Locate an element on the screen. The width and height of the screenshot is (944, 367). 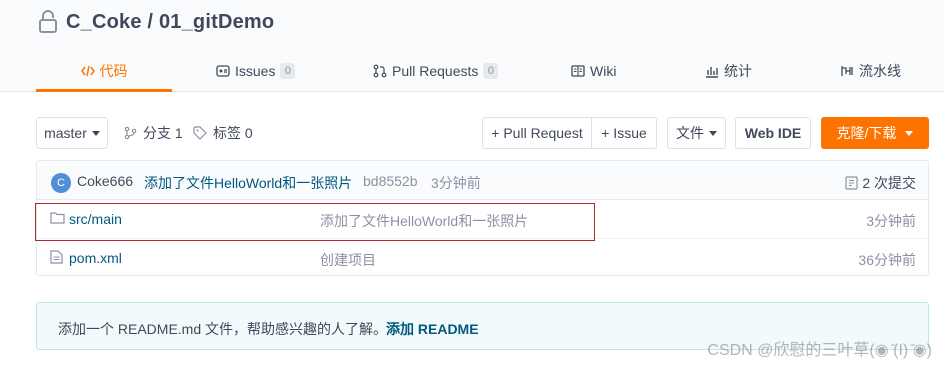
tab-stats: 统计 is located at coordinates (728, 71).